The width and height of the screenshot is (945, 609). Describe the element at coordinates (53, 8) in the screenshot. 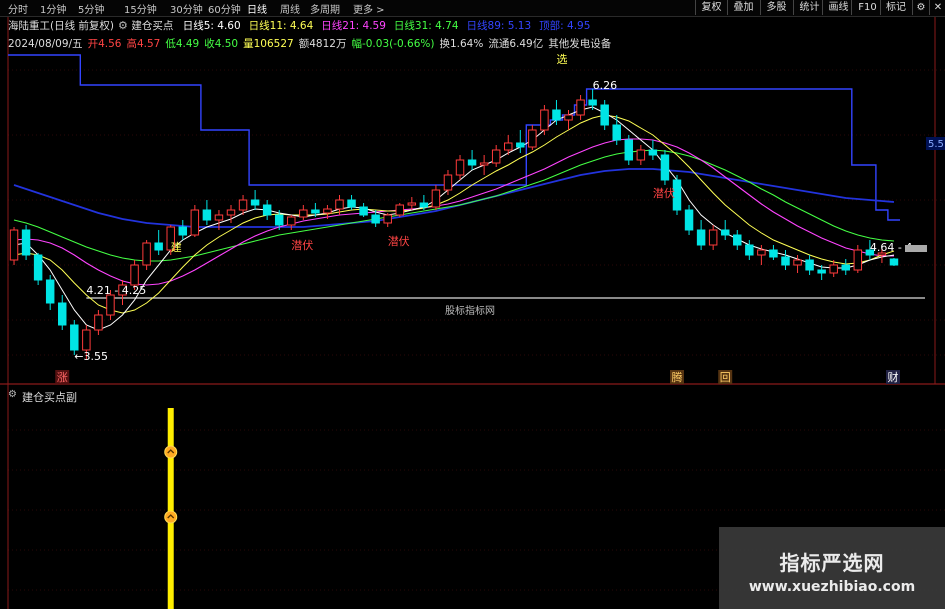

I see `period-tab-1: 1分钟` at that location.